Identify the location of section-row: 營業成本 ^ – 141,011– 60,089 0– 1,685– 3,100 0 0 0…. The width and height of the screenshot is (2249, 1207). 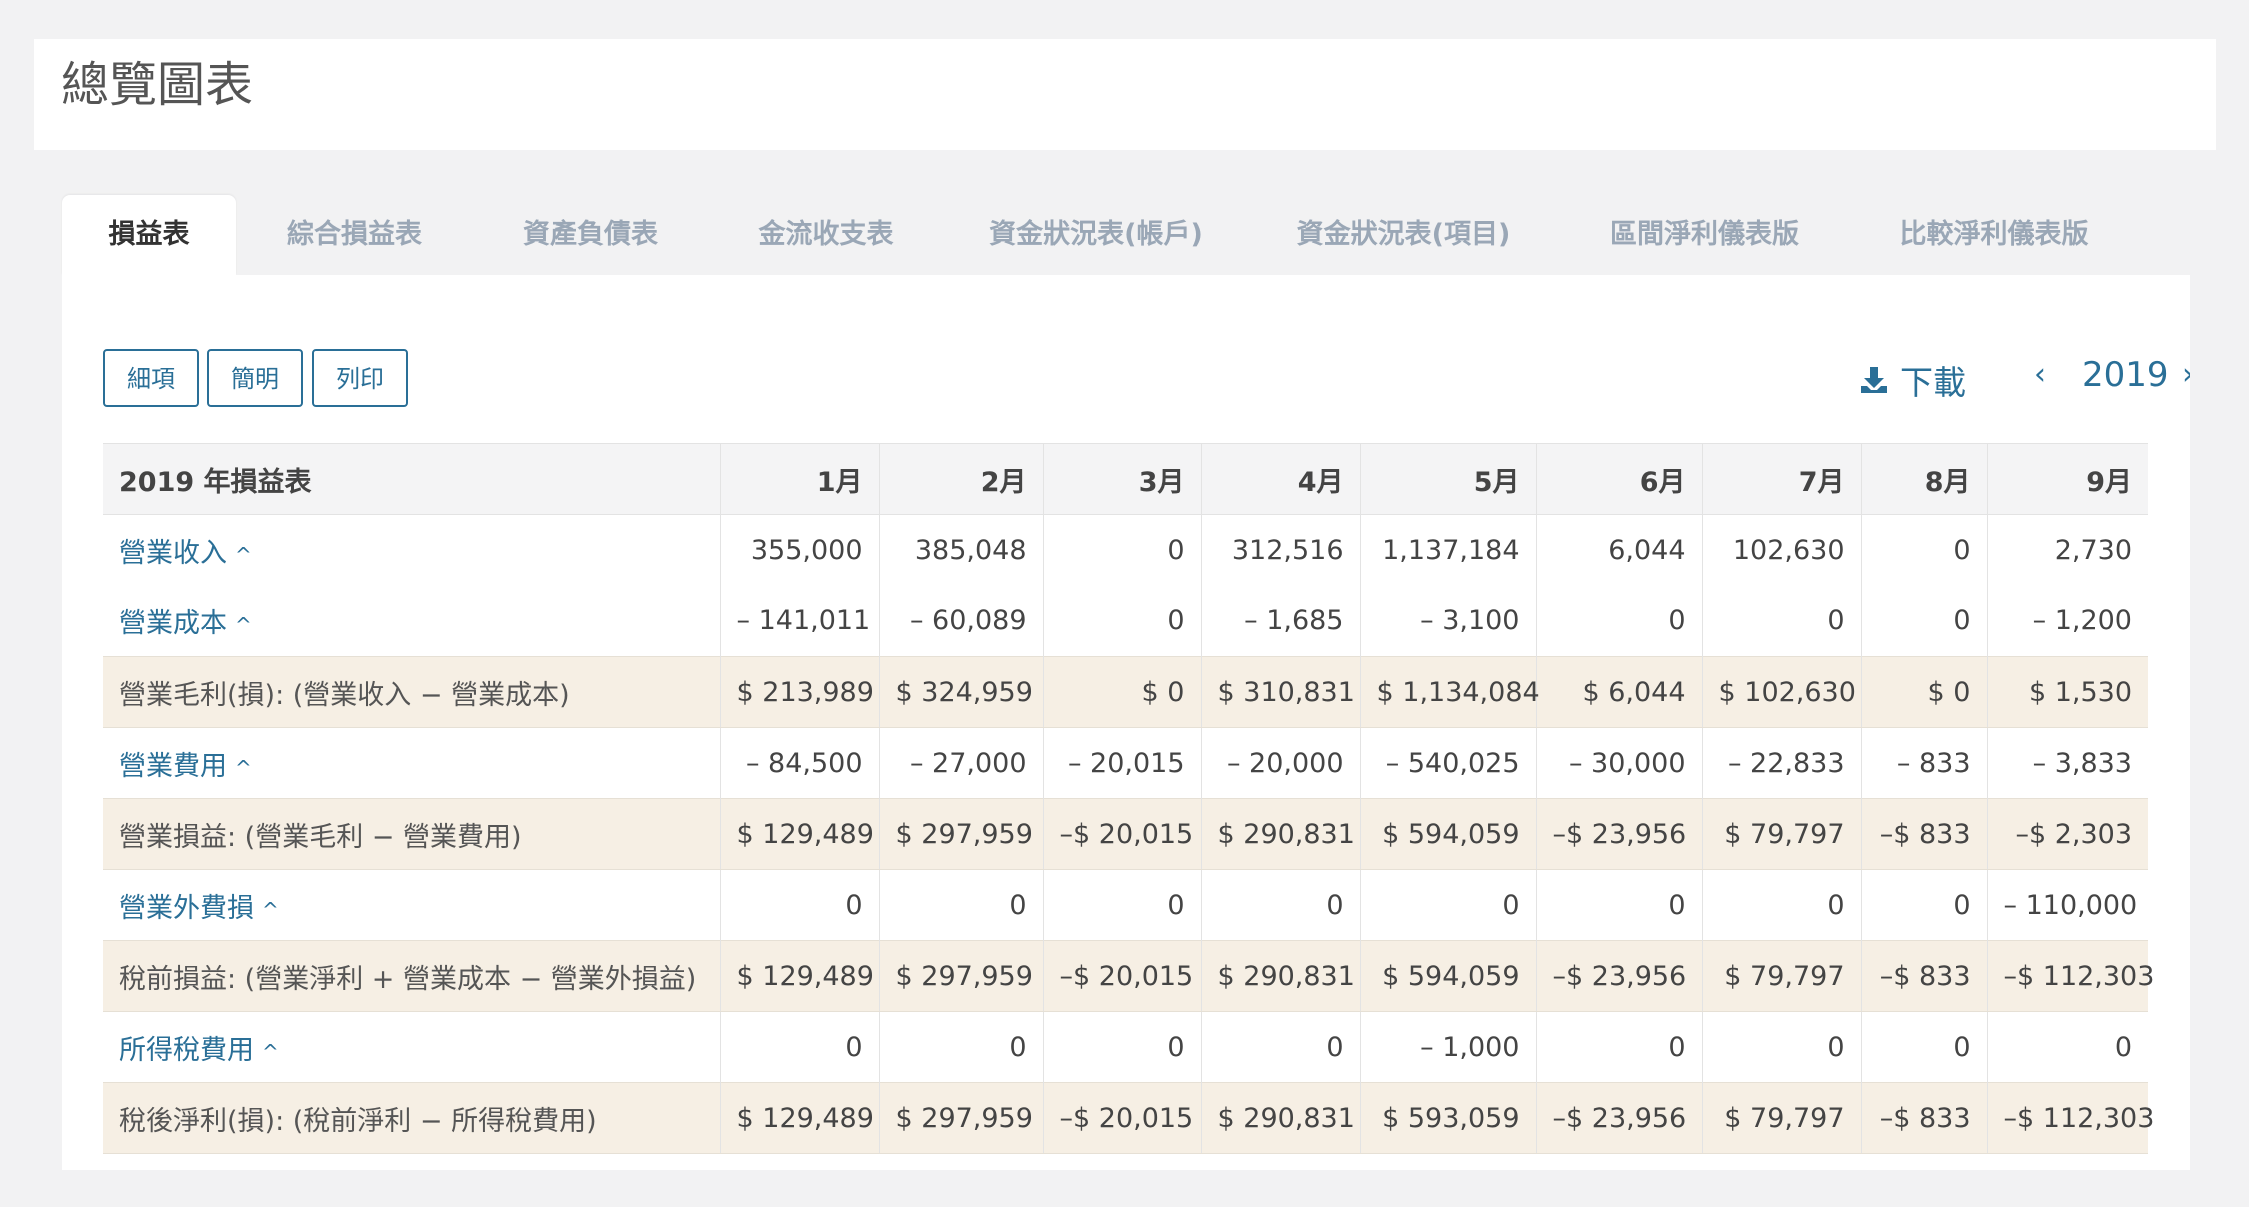
(1125, 621).